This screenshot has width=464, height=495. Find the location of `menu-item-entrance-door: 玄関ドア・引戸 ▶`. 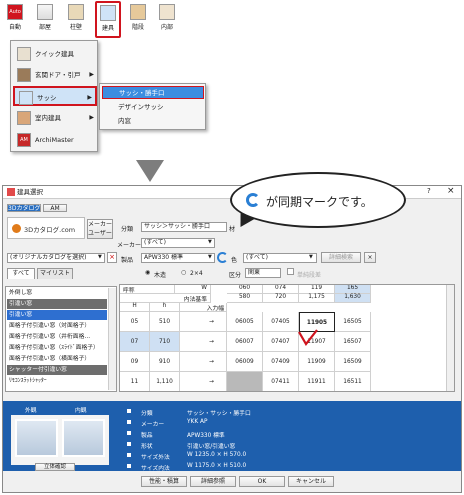

menu-item-entrance-door: 玄関ドア・引戸 ▶ is located at coordinates (55, 75).